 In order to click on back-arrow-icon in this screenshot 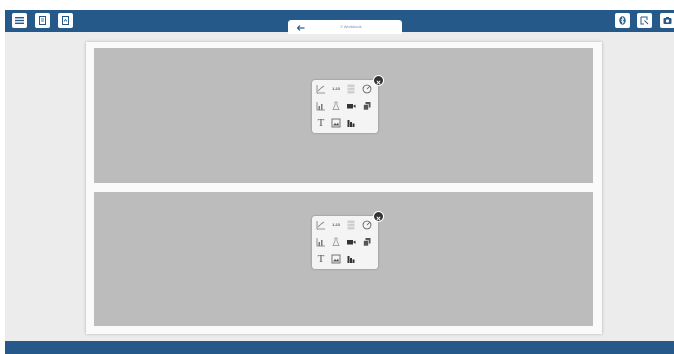, I will do `click(300, 27)`.